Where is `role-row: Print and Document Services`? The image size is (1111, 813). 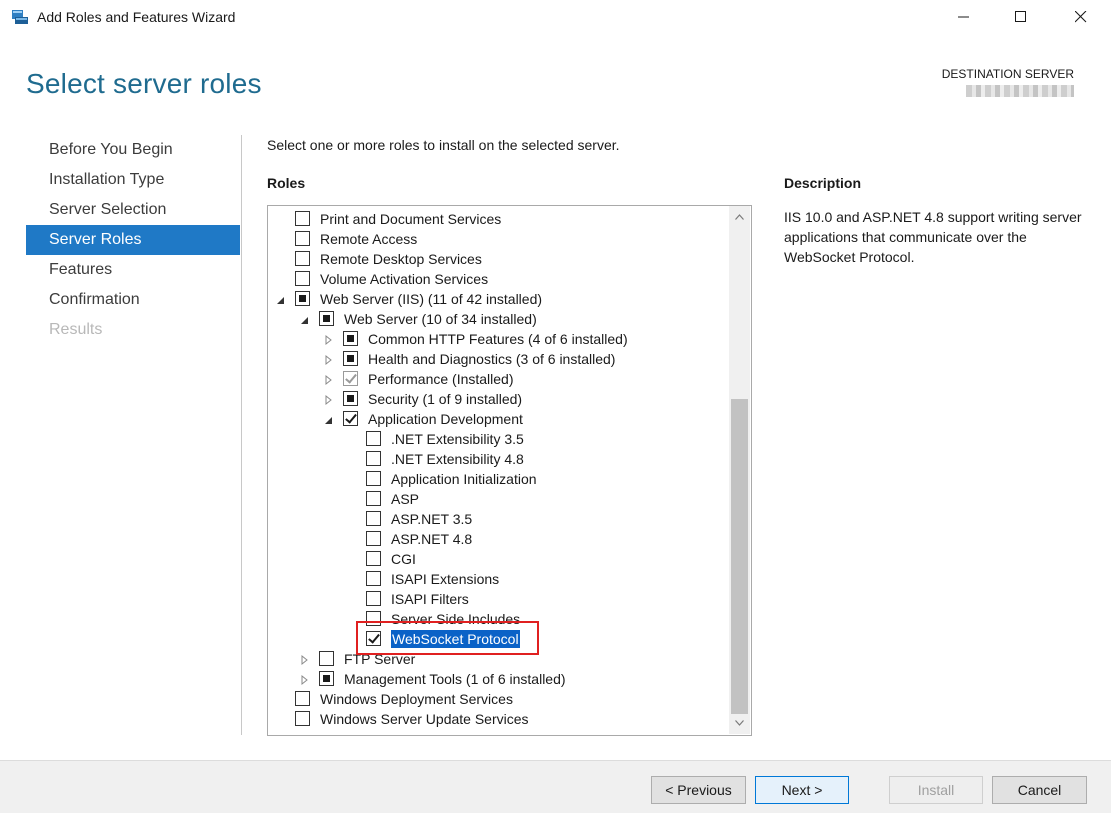 role-row: Print and Document Services is located at coordinates (499, 219).